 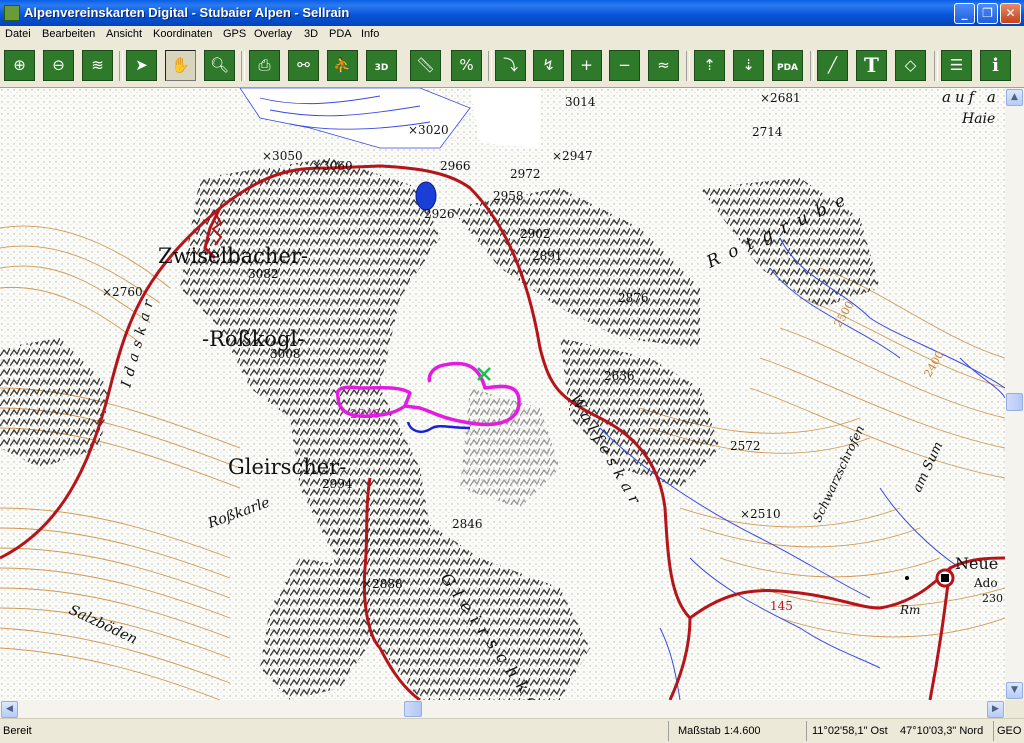 I want to click on label-gleirscher: Gleirscher-, so click(x=287, y=467).